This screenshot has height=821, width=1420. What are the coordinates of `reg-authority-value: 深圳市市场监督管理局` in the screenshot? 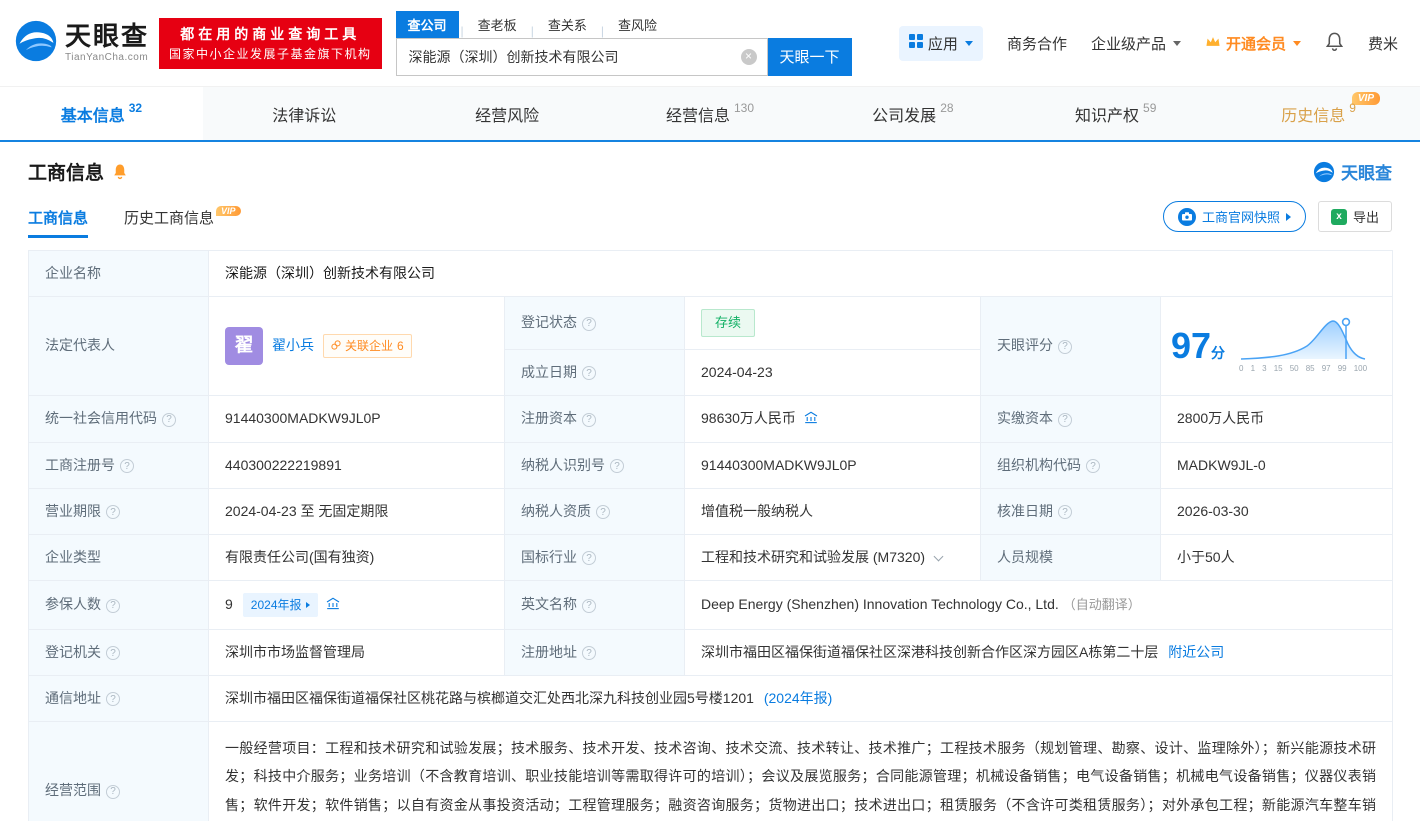 It's located at (356, 652).